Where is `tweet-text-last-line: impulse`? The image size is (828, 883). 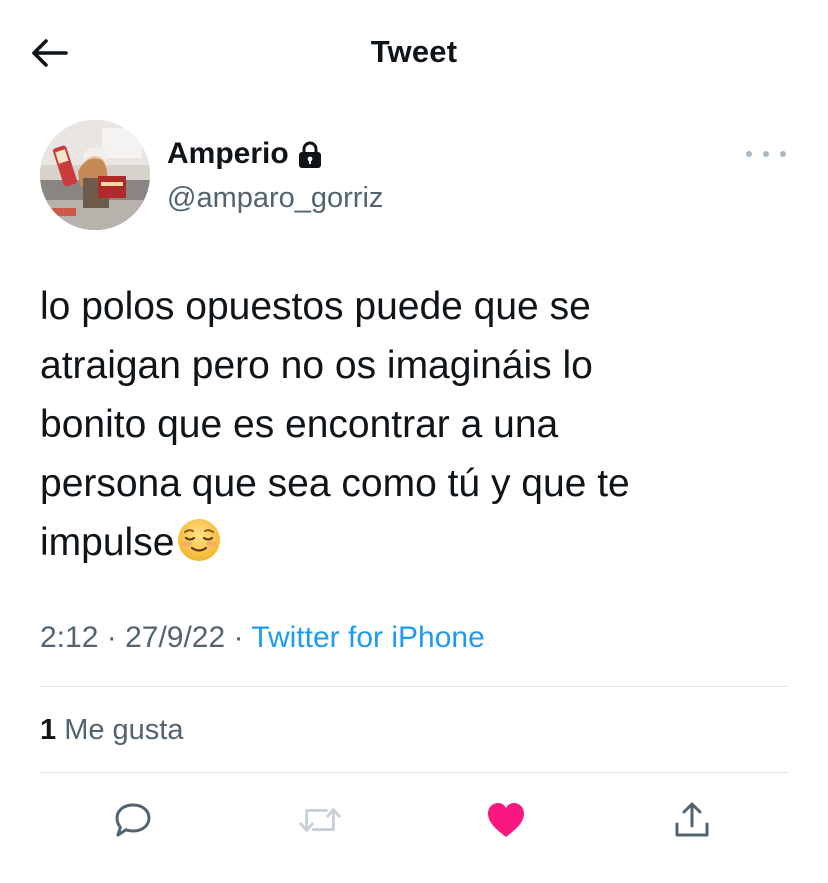
tweet-text-last-line: impulse is located at coordinates (415, 542).